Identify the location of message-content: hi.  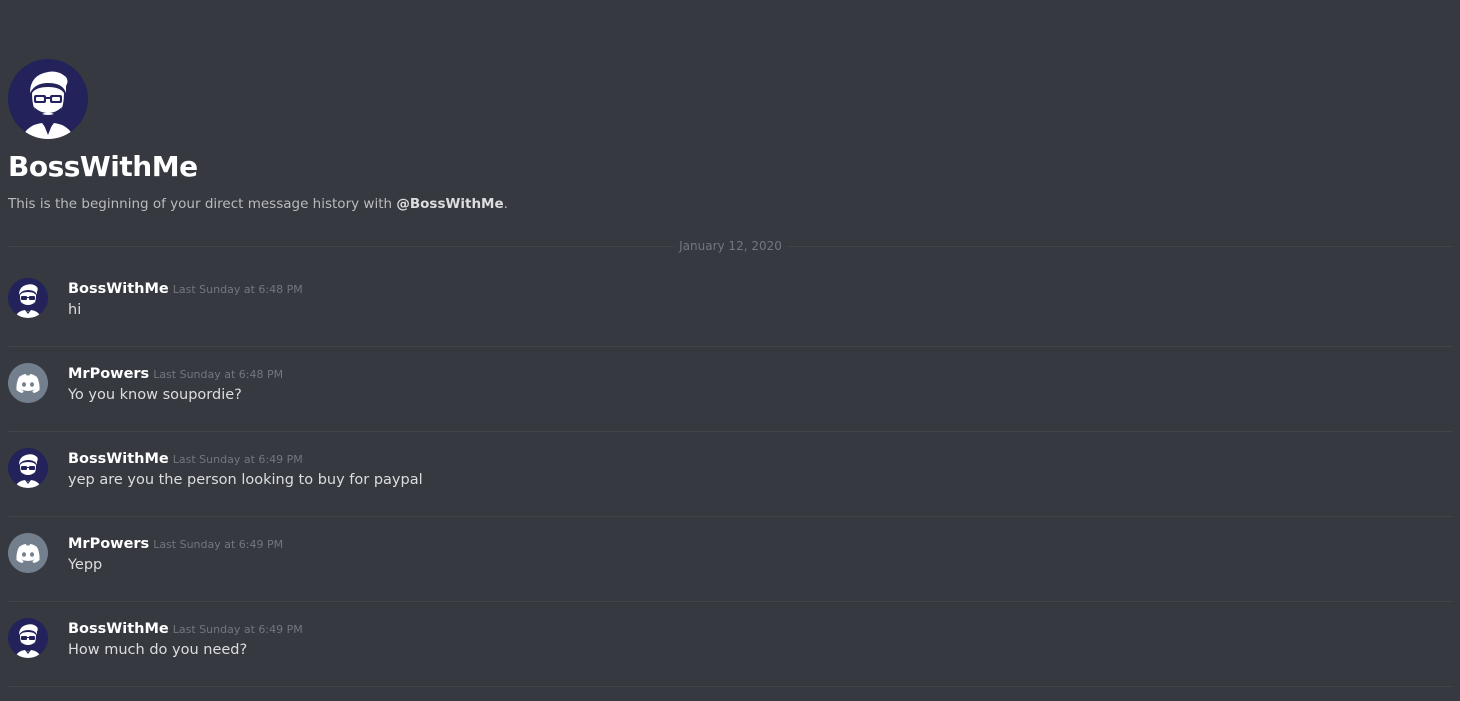
(75, 310).